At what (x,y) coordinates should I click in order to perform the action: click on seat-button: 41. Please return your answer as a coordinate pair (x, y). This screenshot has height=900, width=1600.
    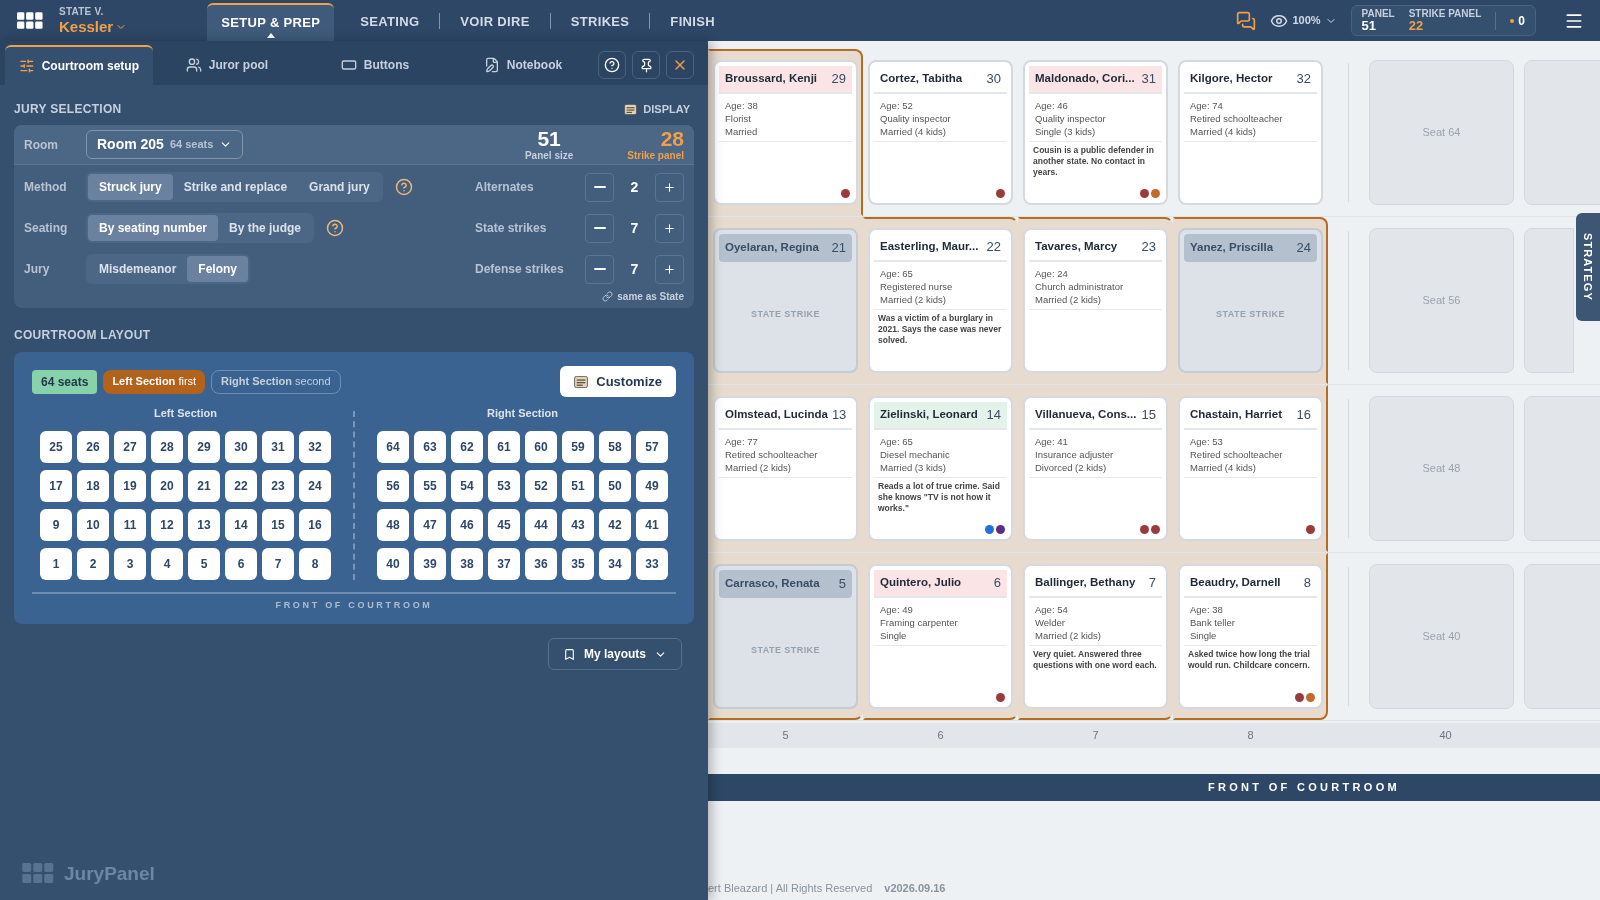
    Looking at the image, I should click on (652, 524).